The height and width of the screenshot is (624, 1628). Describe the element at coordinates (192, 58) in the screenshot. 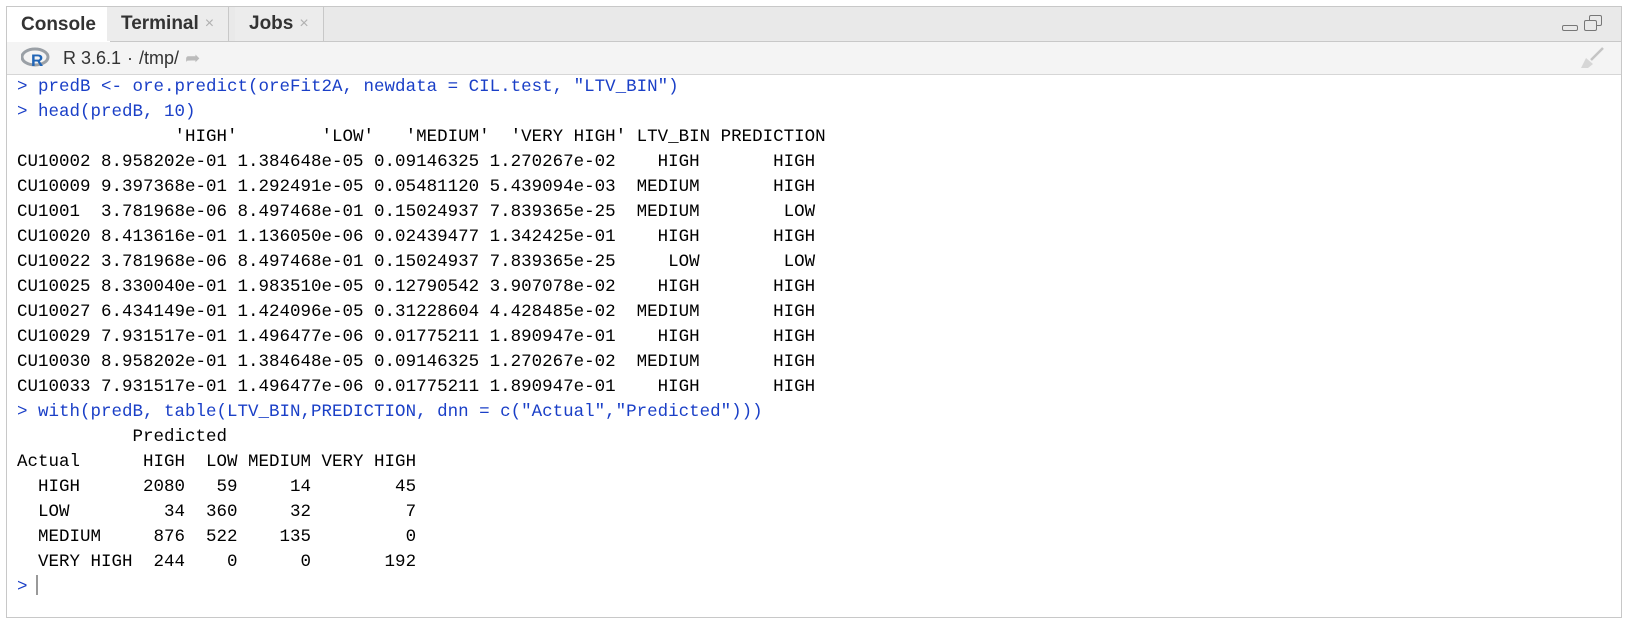

I see `go-to-directory-icon: ➦` at that location.